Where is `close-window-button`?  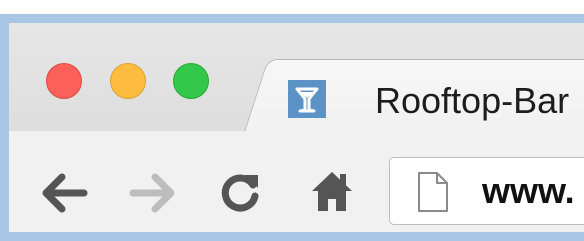
close-window-button is located at coordinates (64, 81).